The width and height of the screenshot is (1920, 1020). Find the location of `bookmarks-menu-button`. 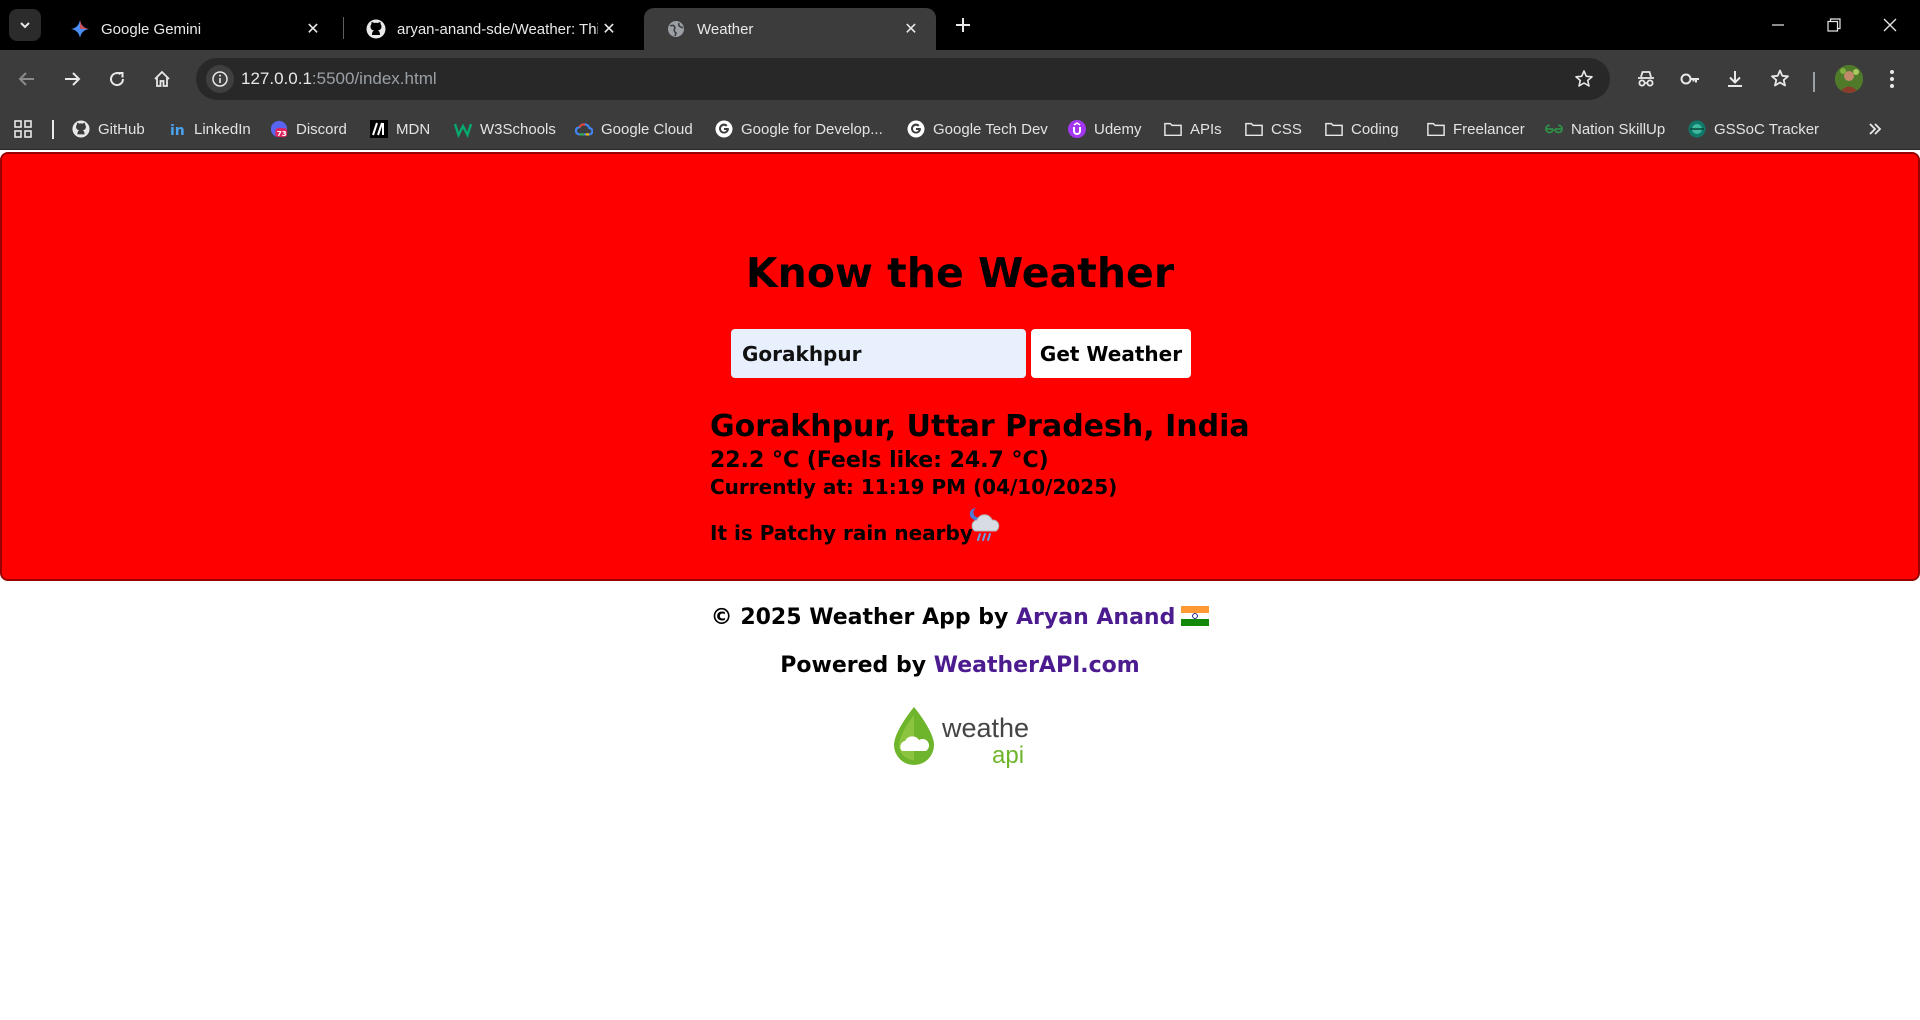

bookmarks-menu-button is located at coordinates (1780, 79).